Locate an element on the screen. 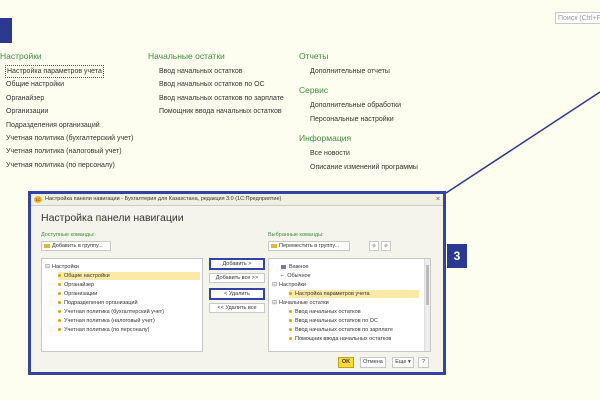 The width and height of the screenshot is (600, 400). help-button: ? is located at coordinates (423, 362).